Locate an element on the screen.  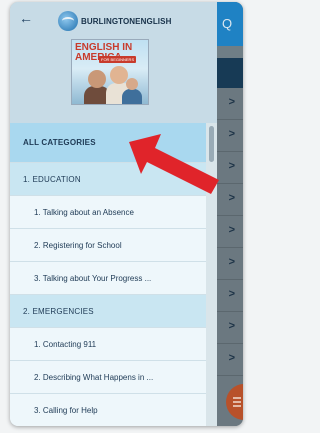
menu-category: 2. EMERGENCIES is located at coordinates (108, 311).